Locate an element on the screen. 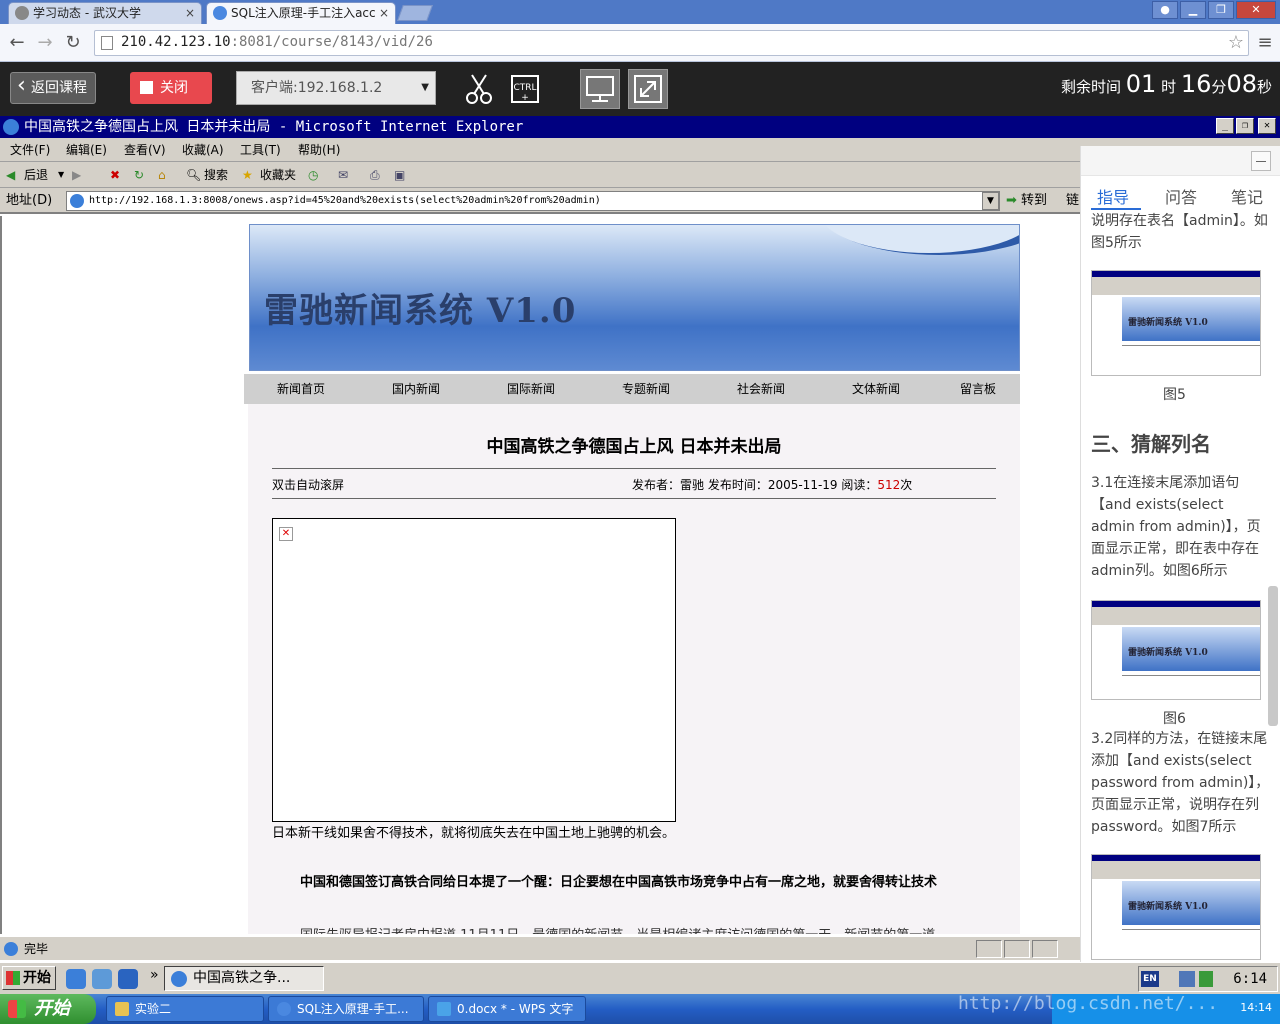  svg-text: CTRL is located at coordinates (524, 88).